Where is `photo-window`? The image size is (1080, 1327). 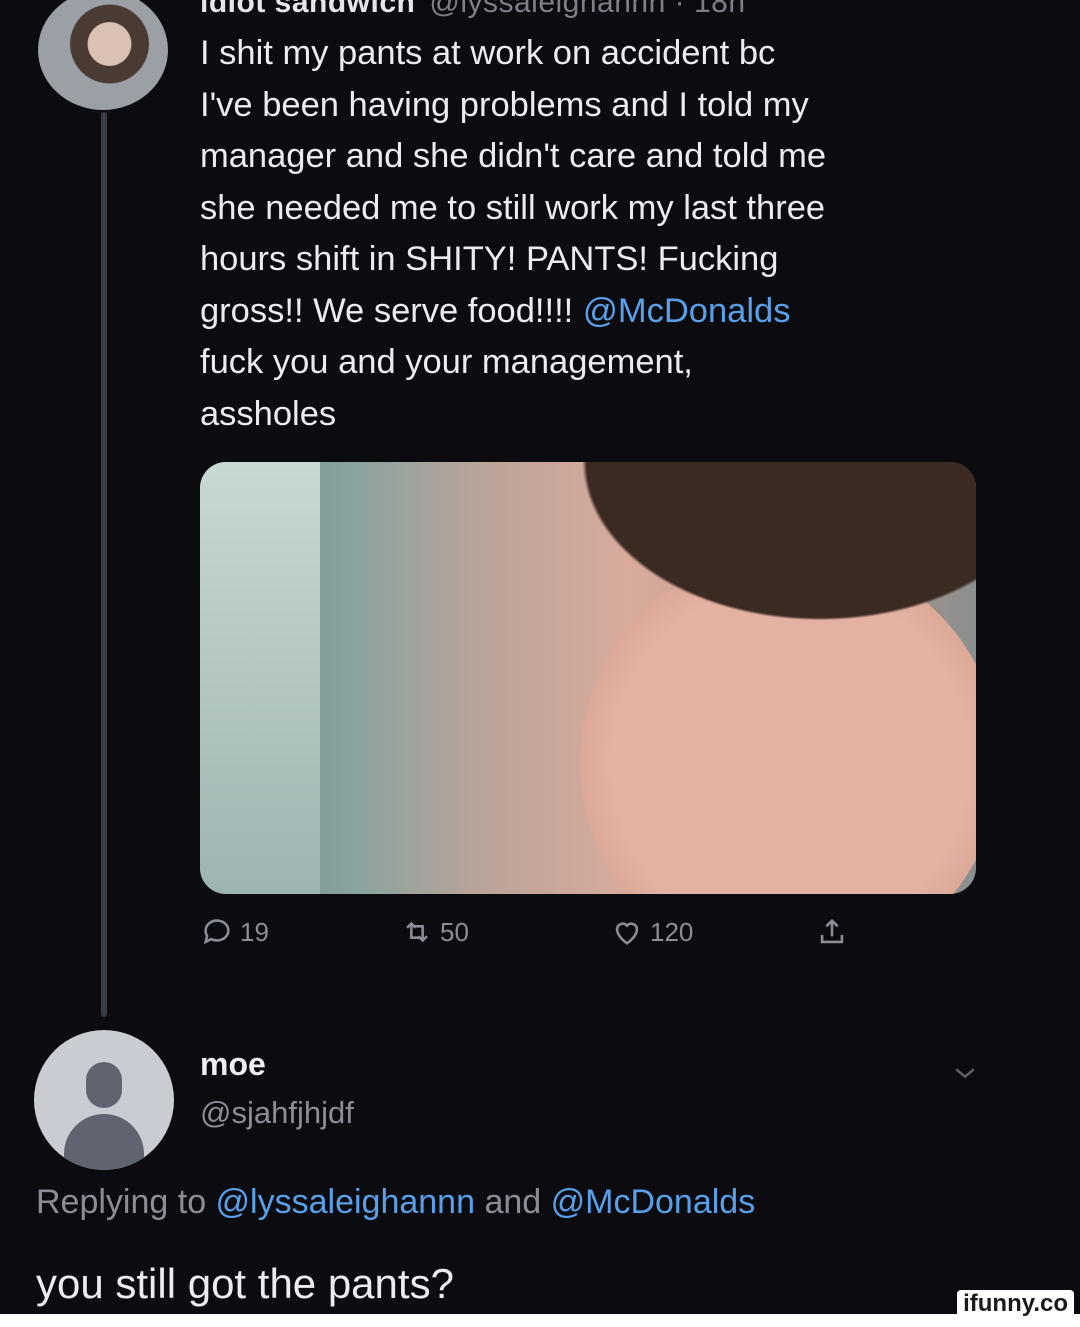
photo-window is located at coordinates (260, 678).